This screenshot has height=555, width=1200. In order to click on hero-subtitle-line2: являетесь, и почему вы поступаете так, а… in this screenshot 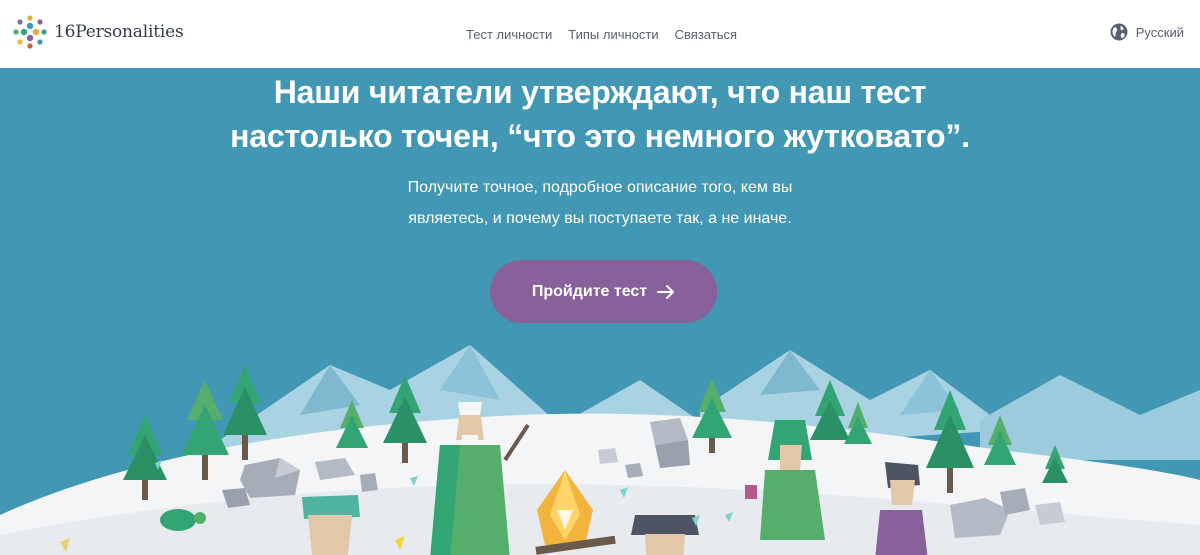, I will do `click(600, 218)`.